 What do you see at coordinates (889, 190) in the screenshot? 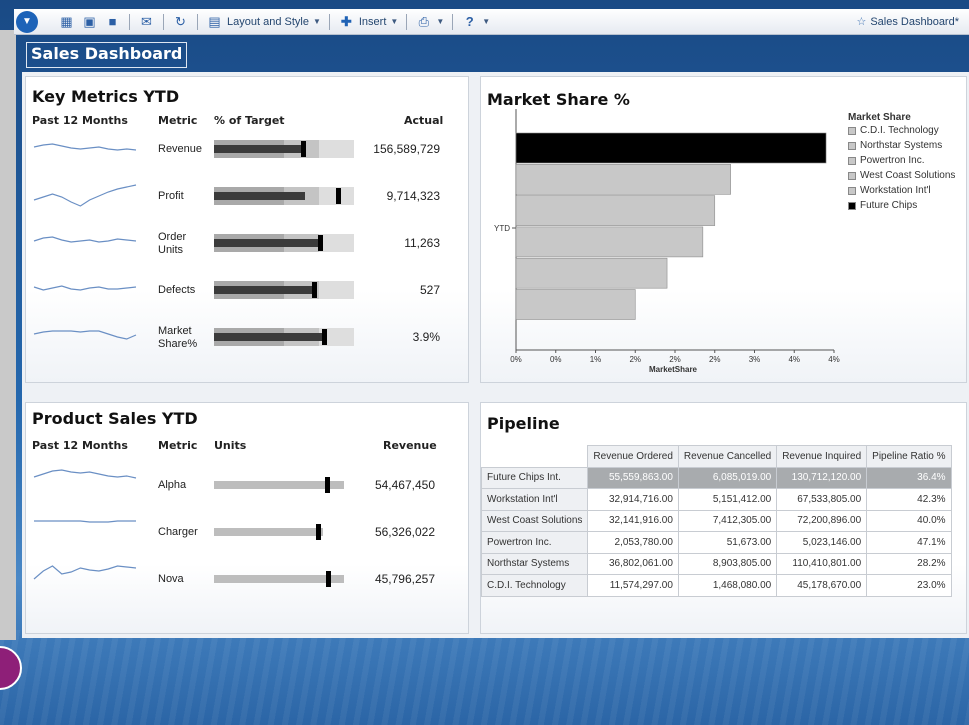
I see `legend-item: Workstation Int'l` at bounding box center [889, 190].